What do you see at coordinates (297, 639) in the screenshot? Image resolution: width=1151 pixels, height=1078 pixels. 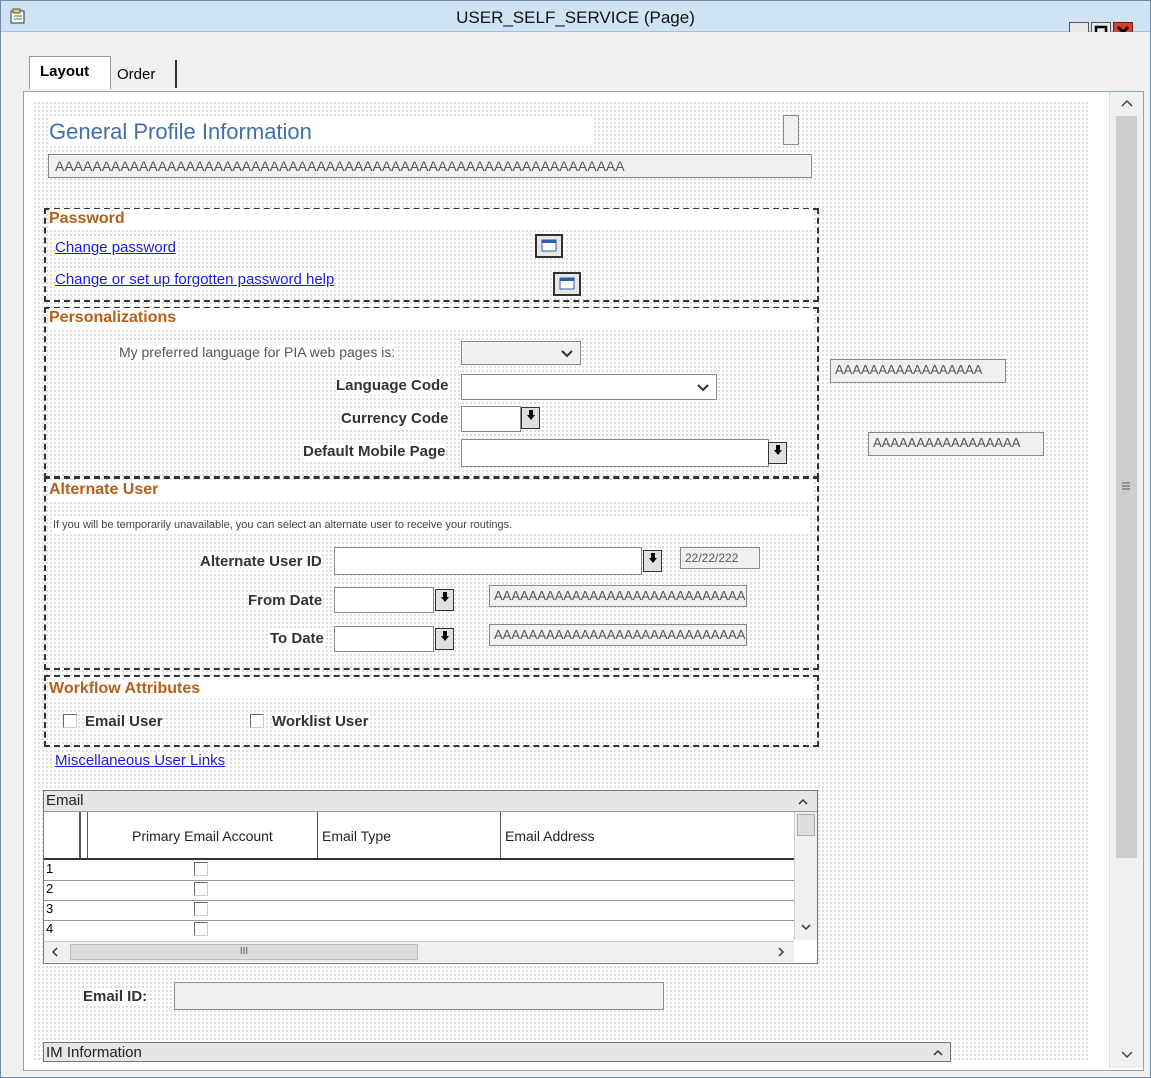 I see `to-date-label: To Date` at bounding box center [297, 639].